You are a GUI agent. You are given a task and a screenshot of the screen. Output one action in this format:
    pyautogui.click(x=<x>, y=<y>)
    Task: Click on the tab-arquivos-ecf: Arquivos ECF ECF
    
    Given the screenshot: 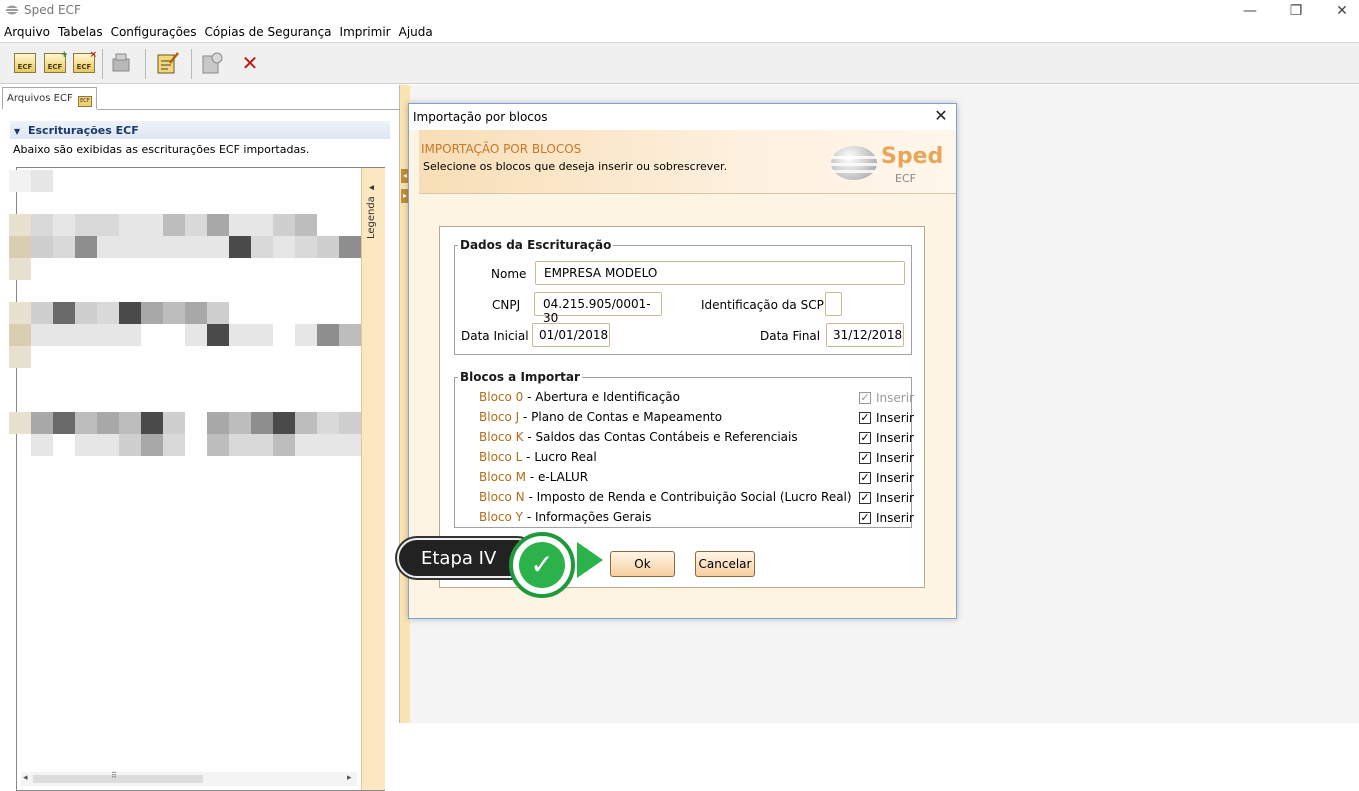 What is the action you would take?
    pyautogui.click(x=49, y=98)
    